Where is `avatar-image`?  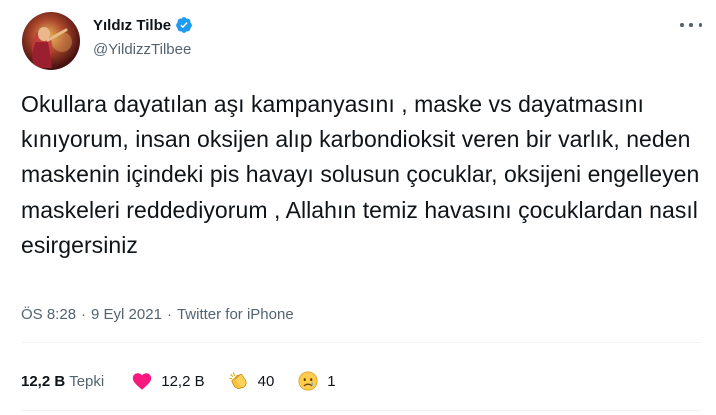
avatar-image is located at coordinates (52, 47).